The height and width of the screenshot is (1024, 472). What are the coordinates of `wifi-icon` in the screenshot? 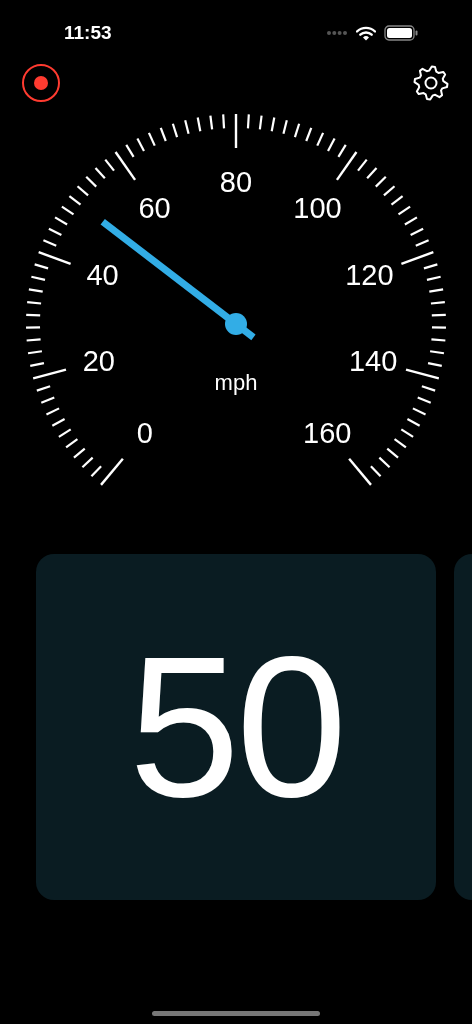 It's located at (366, 33).